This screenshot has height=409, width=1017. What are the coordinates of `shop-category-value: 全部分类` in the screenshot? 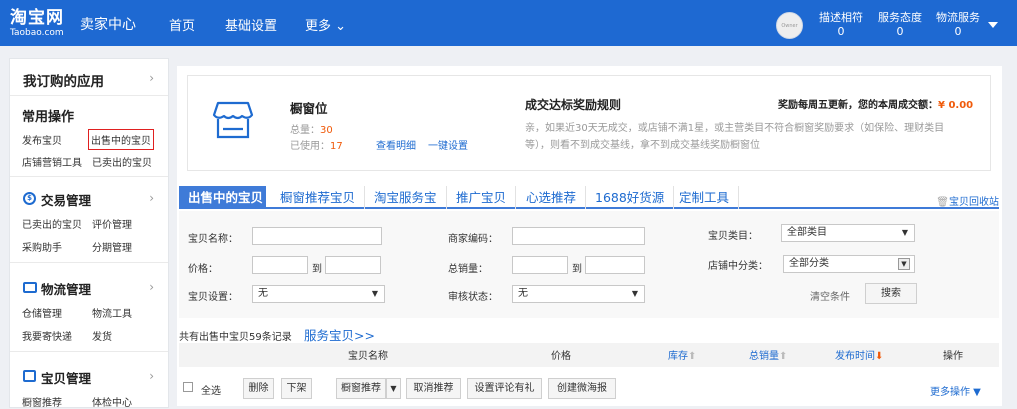 It's located at (809, 263).